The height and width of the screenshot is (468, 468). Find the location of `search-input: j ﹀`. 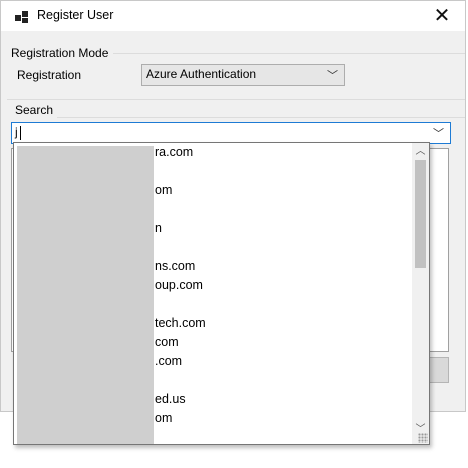

search-input: j ﹀ is located at coordinates (231, 133).